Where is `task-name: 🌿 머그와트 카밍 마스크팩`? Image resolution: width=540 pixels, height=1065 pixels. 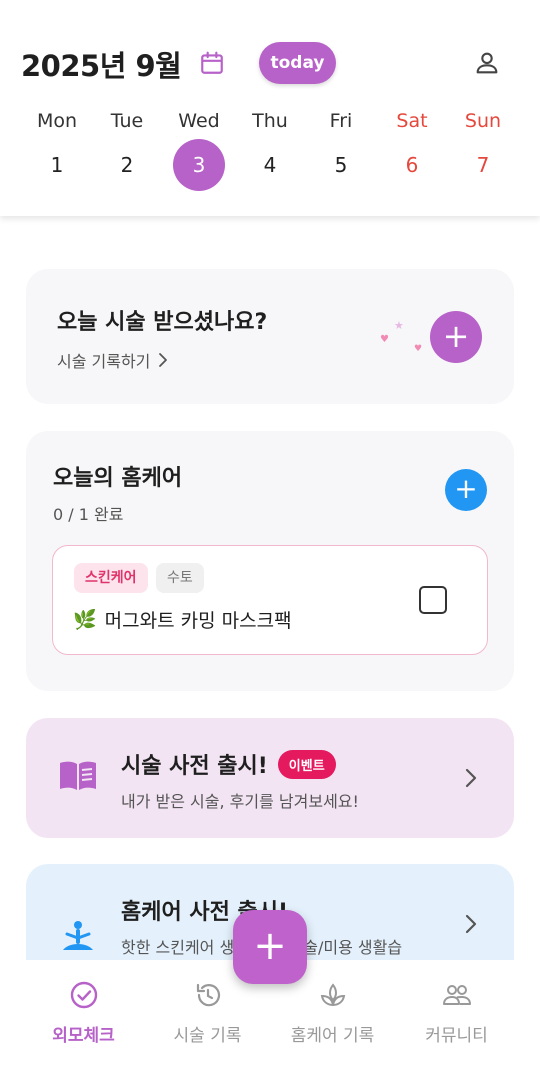 task-name: 🌿 머그와트 카밍 마스크팩 is located at coordinates (182, 619).